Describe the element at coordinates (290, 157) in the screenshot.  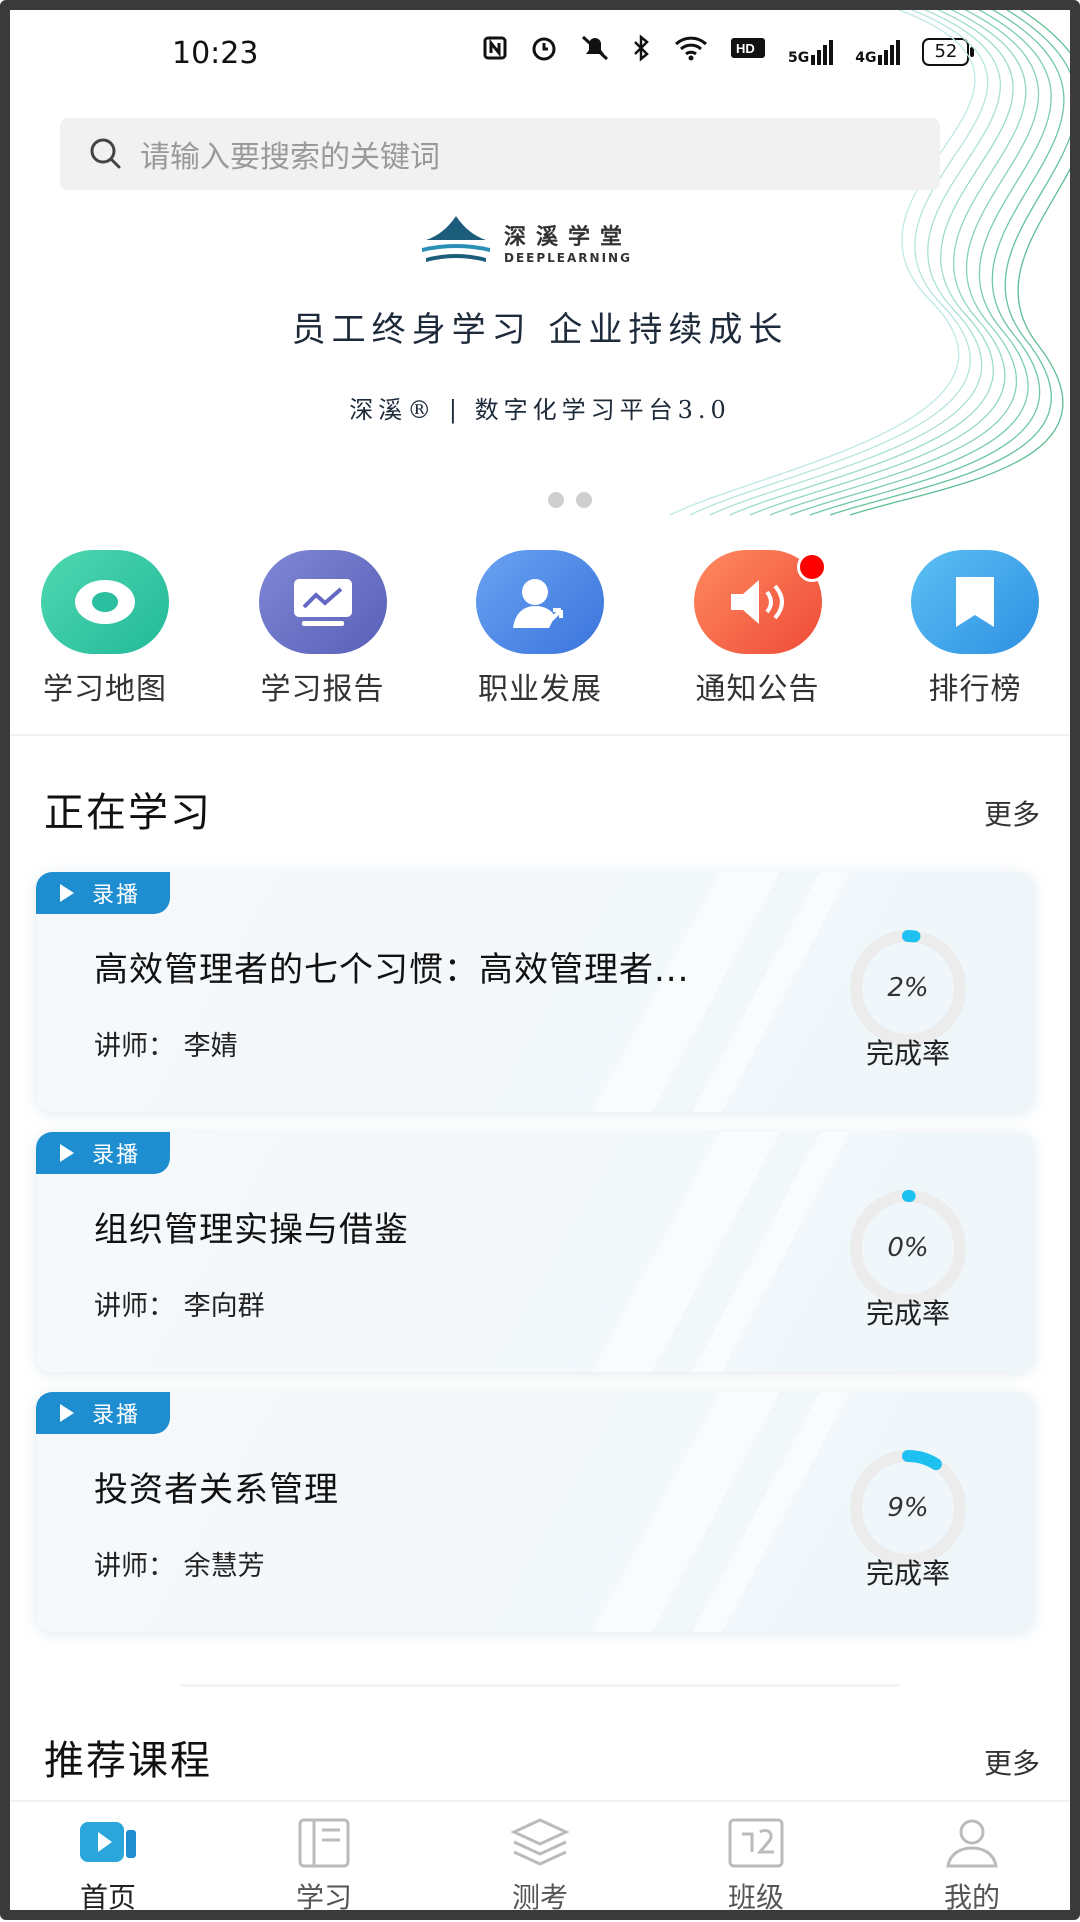
I see `search-placeholder: 请输入要搜索的关键词` at that location.